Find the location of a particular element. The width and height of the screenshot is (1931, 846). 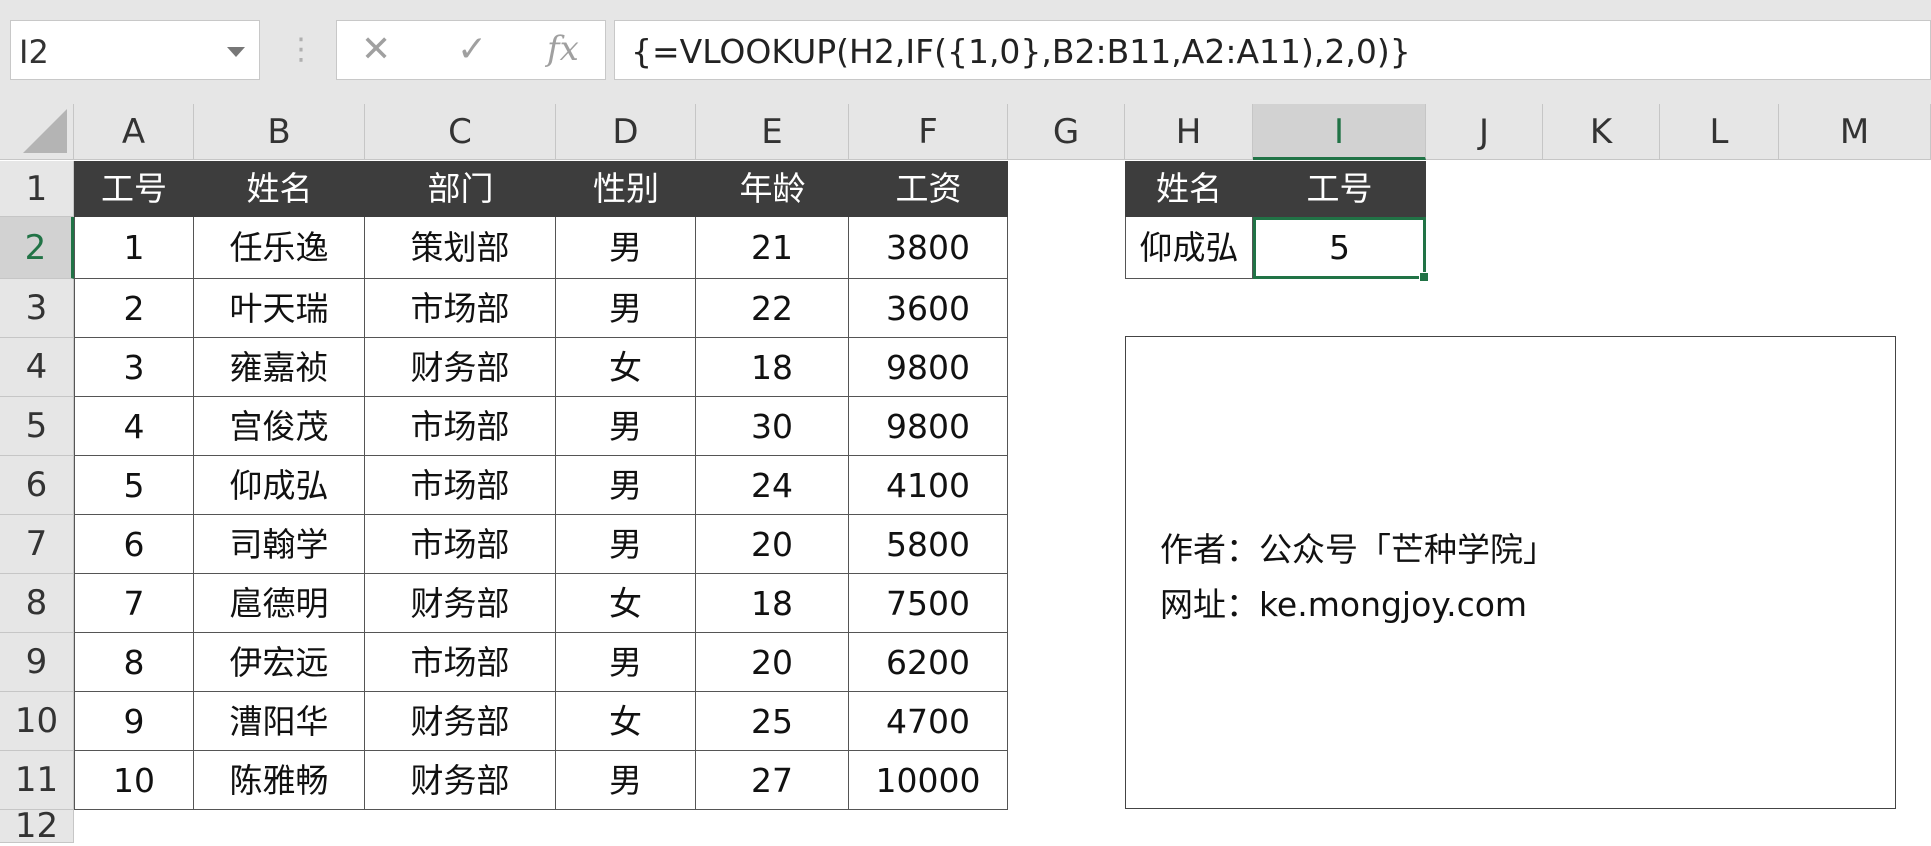

table-cell: 陈雅畅 is located at coordinates (279, 780).